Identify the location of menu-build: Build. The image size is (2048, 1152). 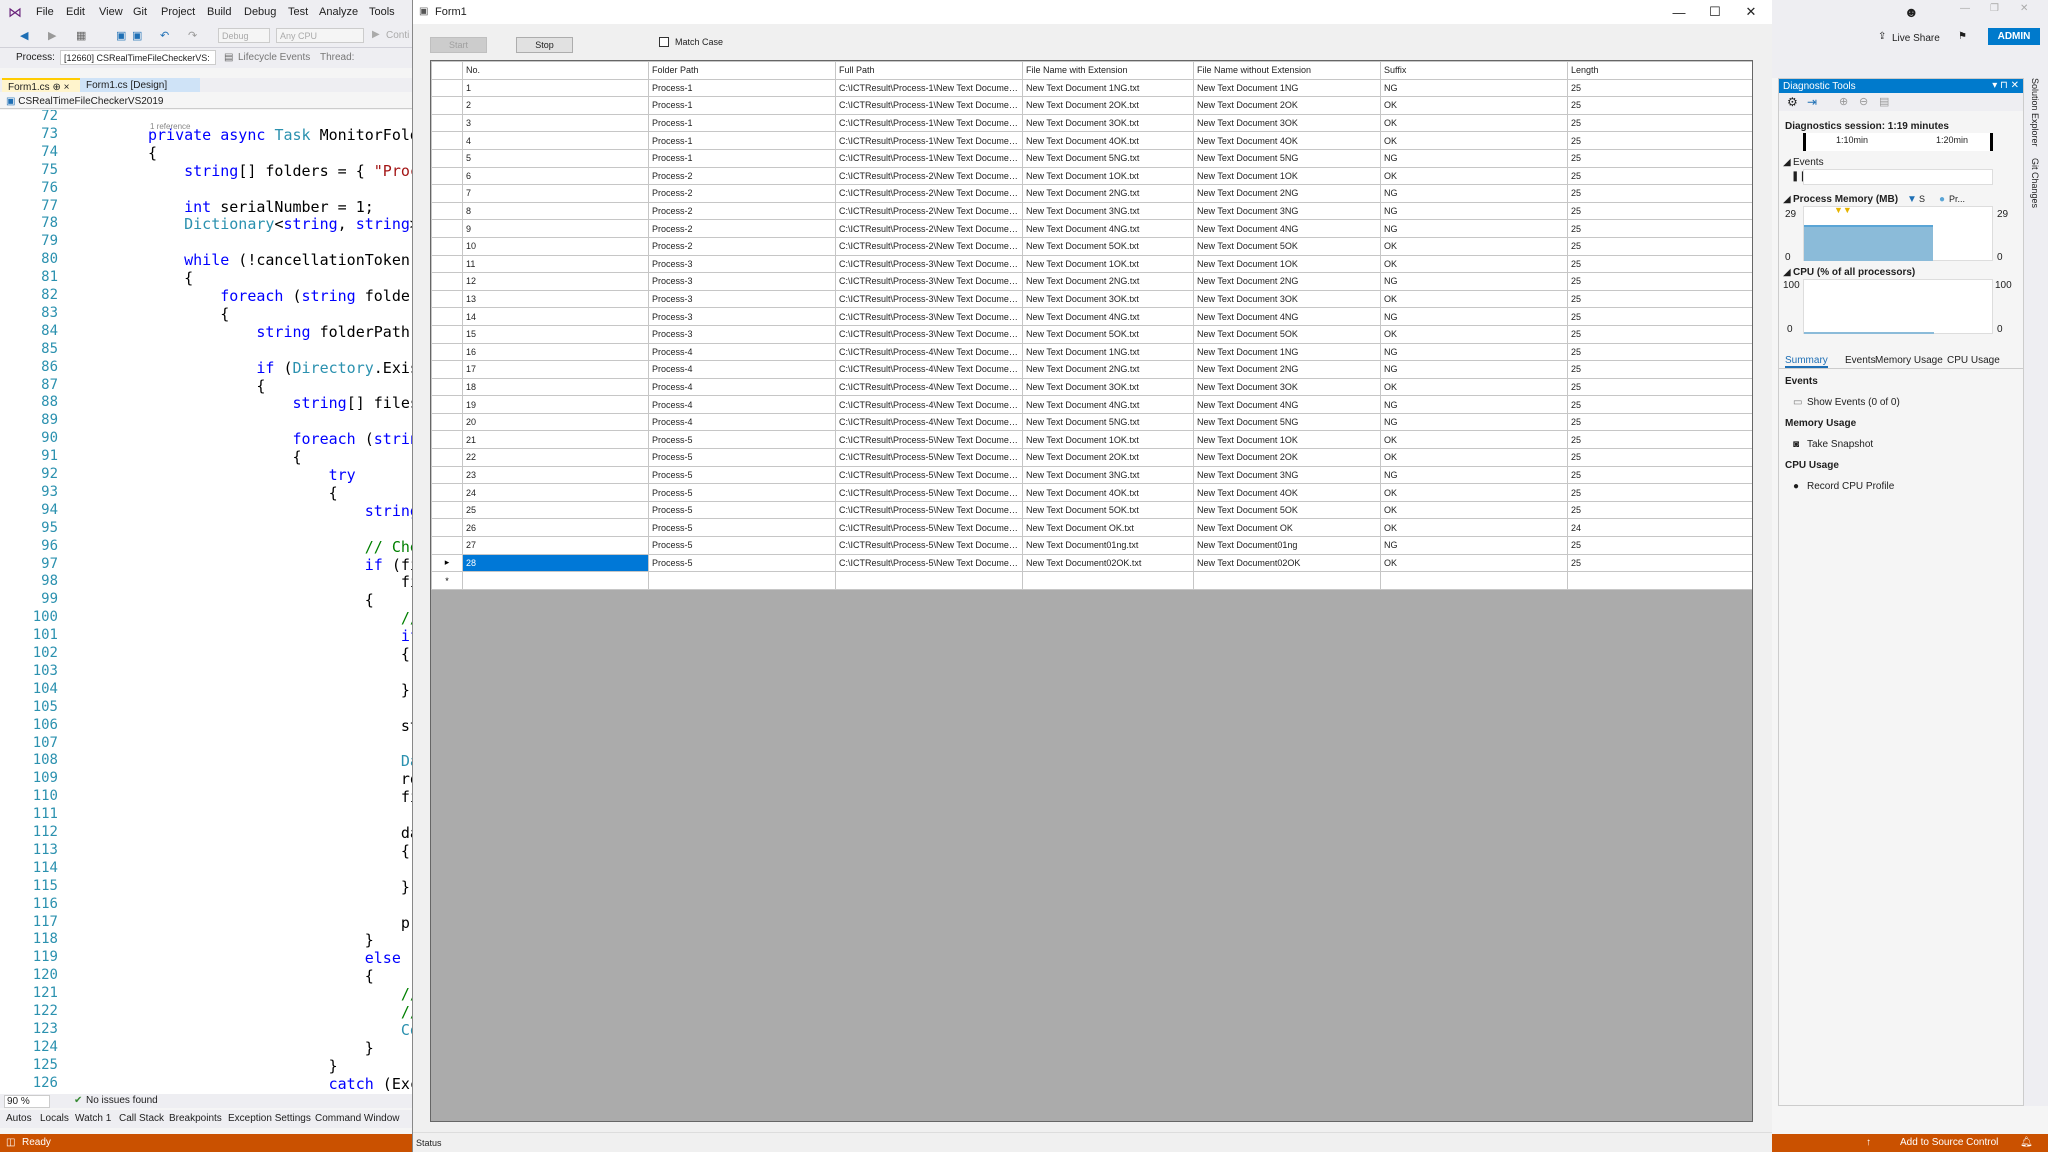
(219, 12).